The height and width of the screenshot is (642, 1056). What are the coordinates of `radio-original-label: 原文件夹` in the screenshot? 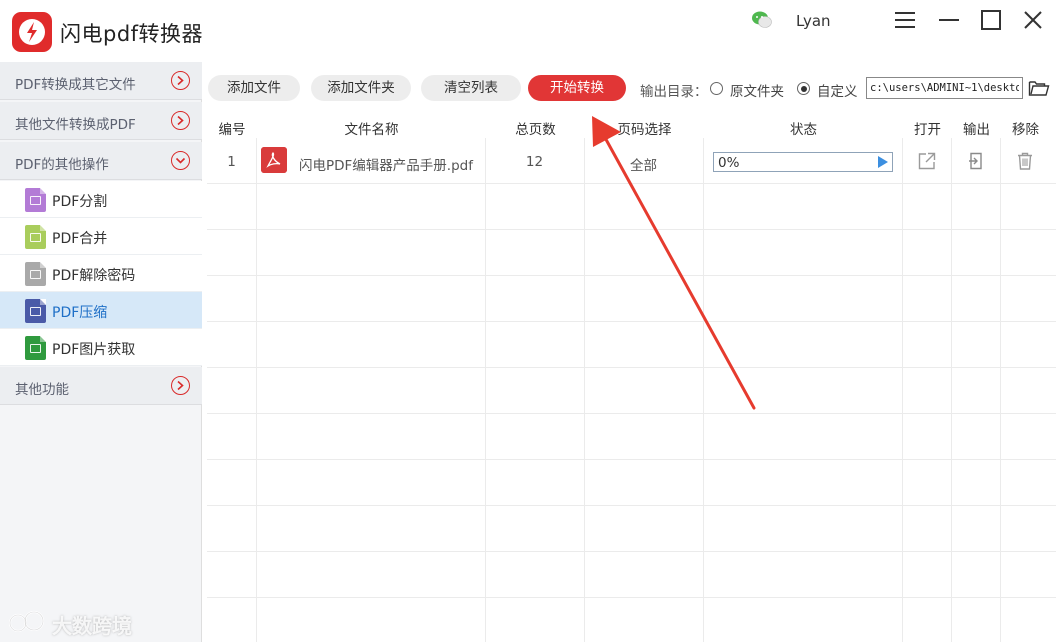 It's located at (757, 92).